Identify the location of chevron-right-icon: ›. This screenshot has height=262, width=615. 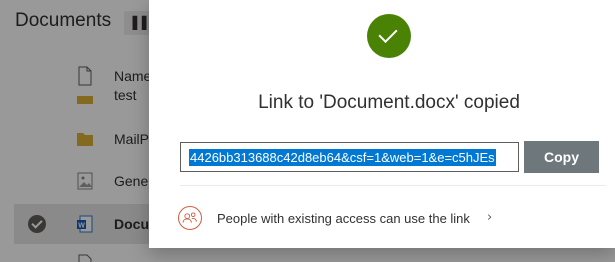
(490, 217).